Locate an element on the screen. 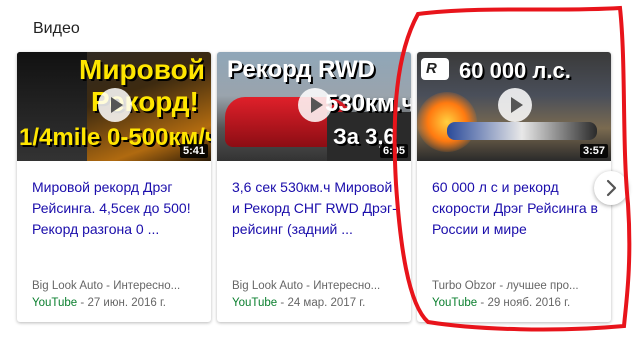  video-meta: YouTube - 27 июн. 2016 г. is located at coordinates (118, 303).